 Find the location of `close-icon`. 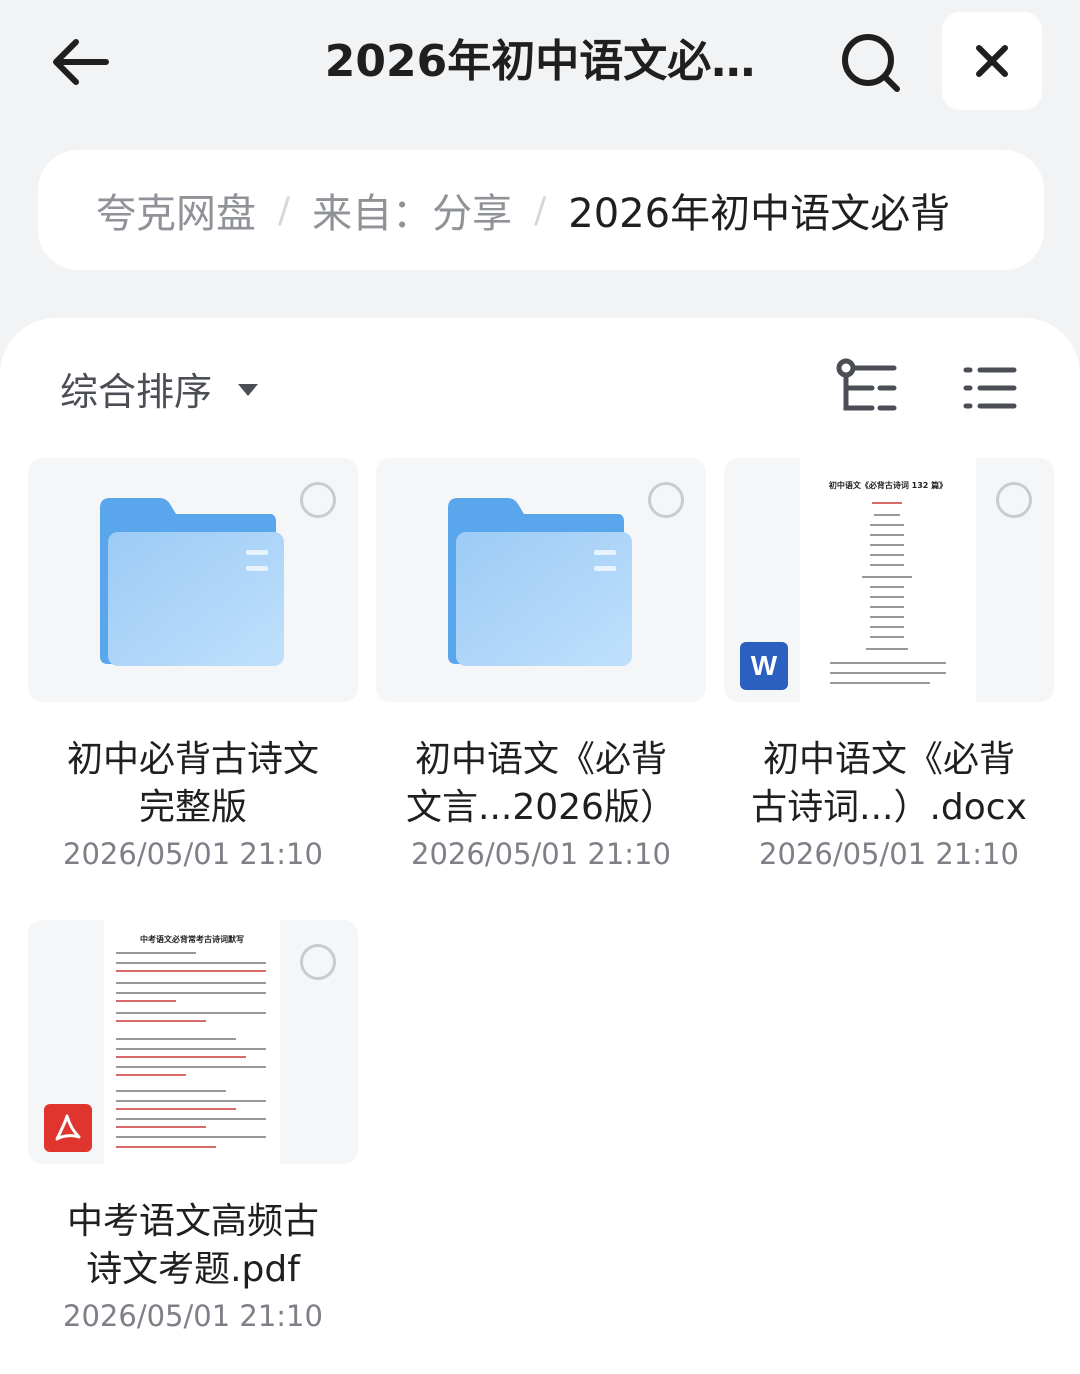

close-icon is located at coordinates (992, 61).